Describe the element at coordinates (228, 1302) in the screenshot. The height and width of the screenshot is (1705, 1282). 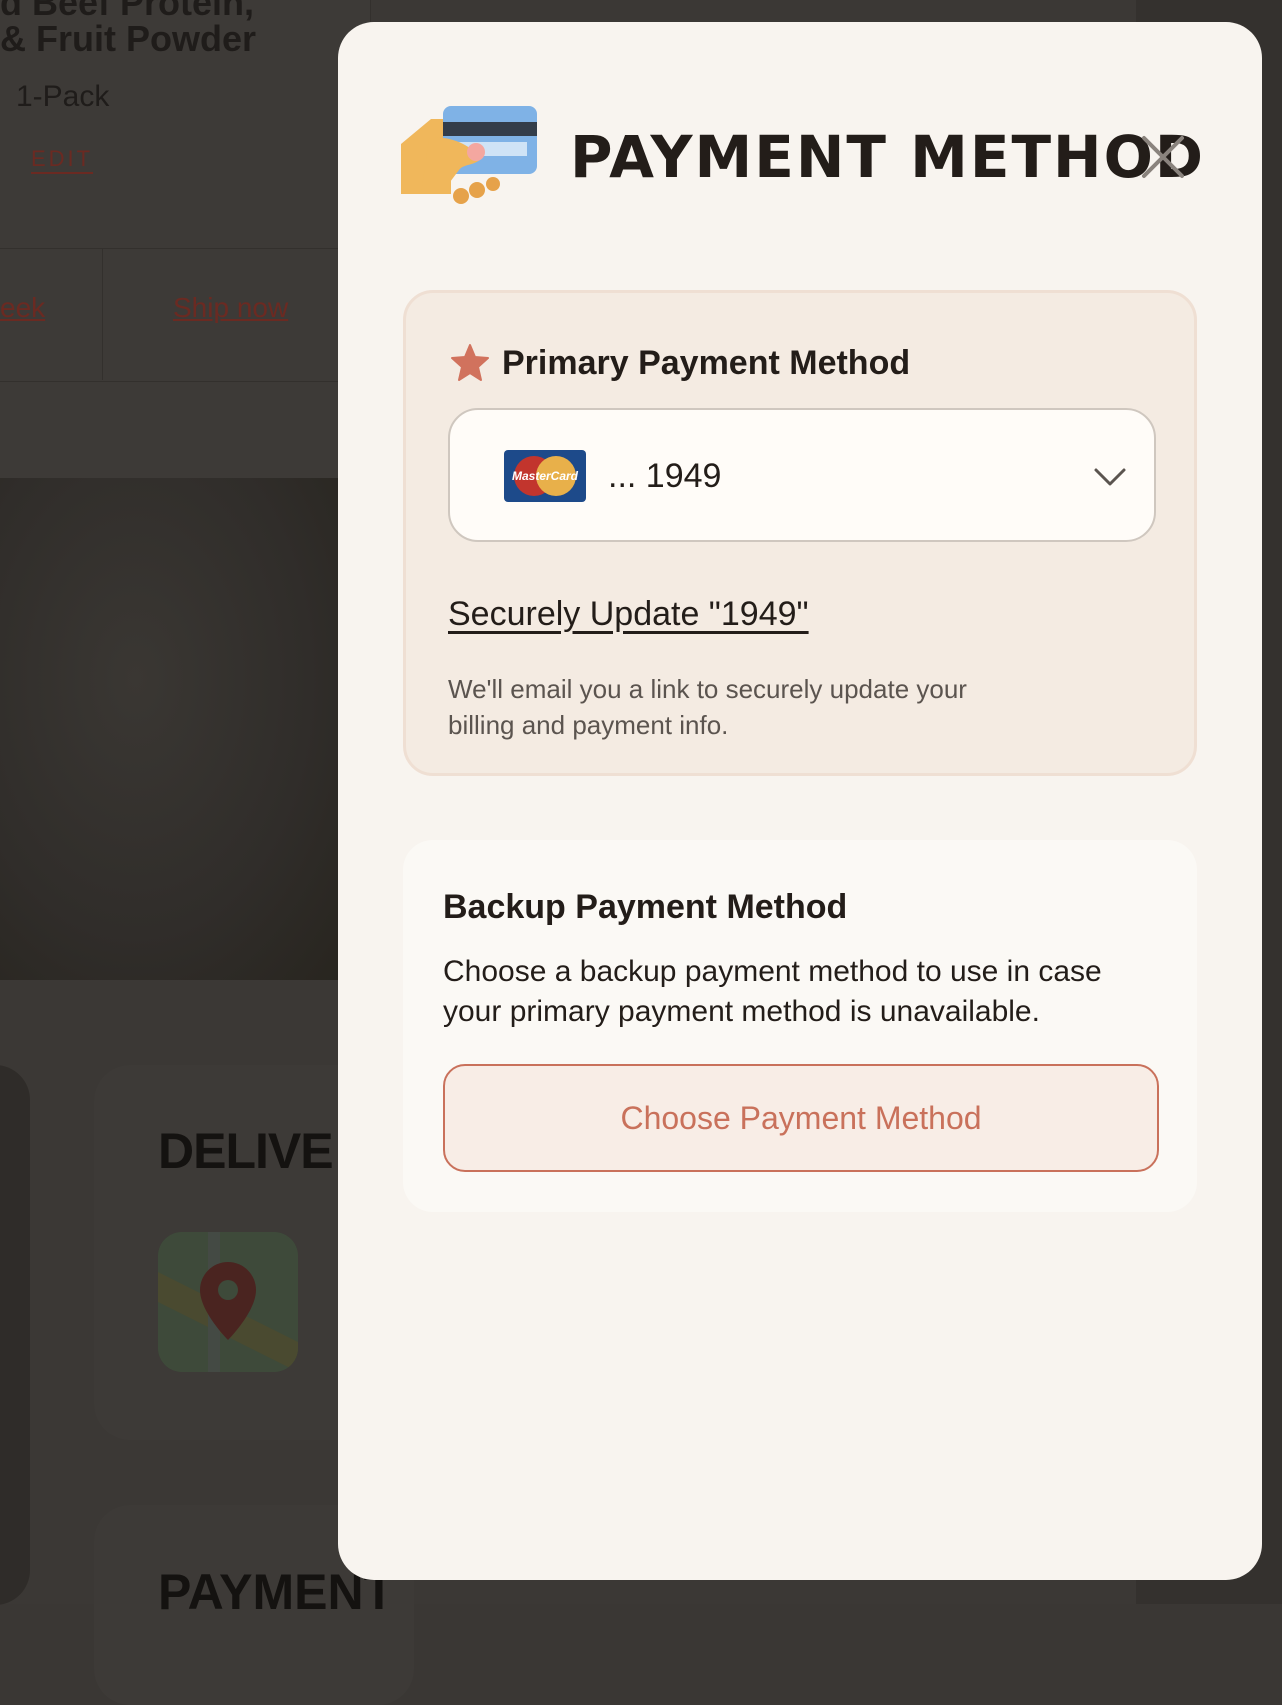
I see `map-icon` at that location.